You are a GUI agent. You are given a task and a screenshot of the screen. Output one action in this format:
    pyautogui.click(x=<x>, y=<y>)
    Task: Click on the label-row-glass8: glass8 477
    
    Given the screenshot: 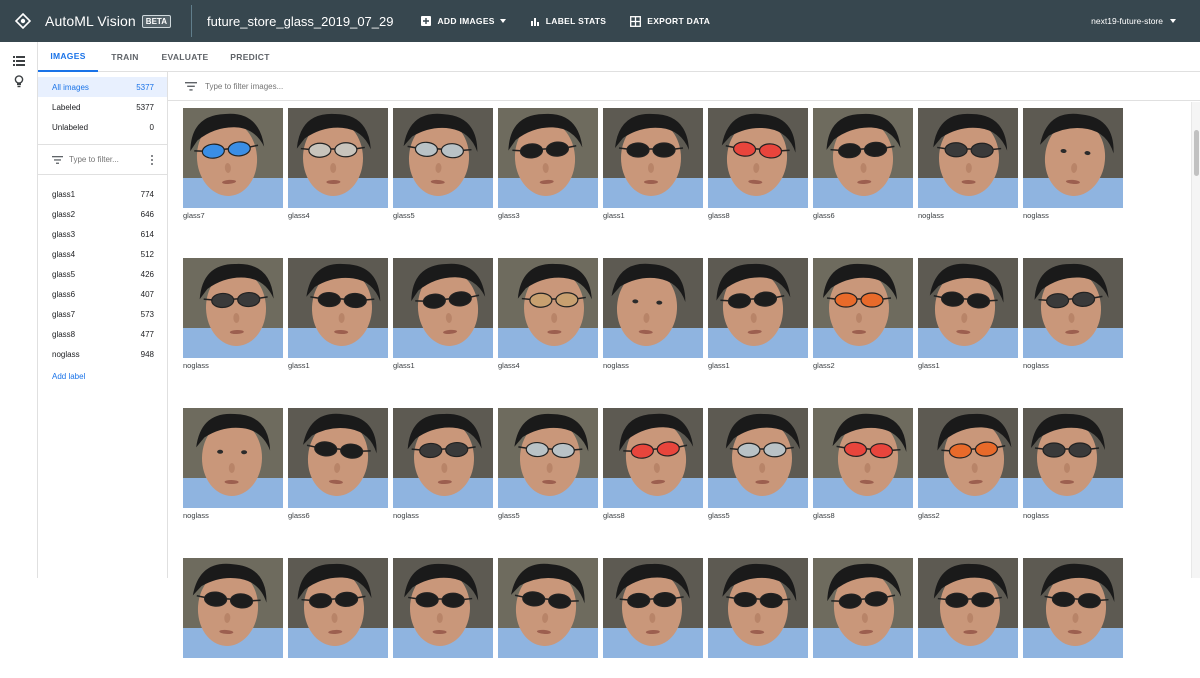 What is the action you would take?
    pyautogui.click(x=102, y=334)
    